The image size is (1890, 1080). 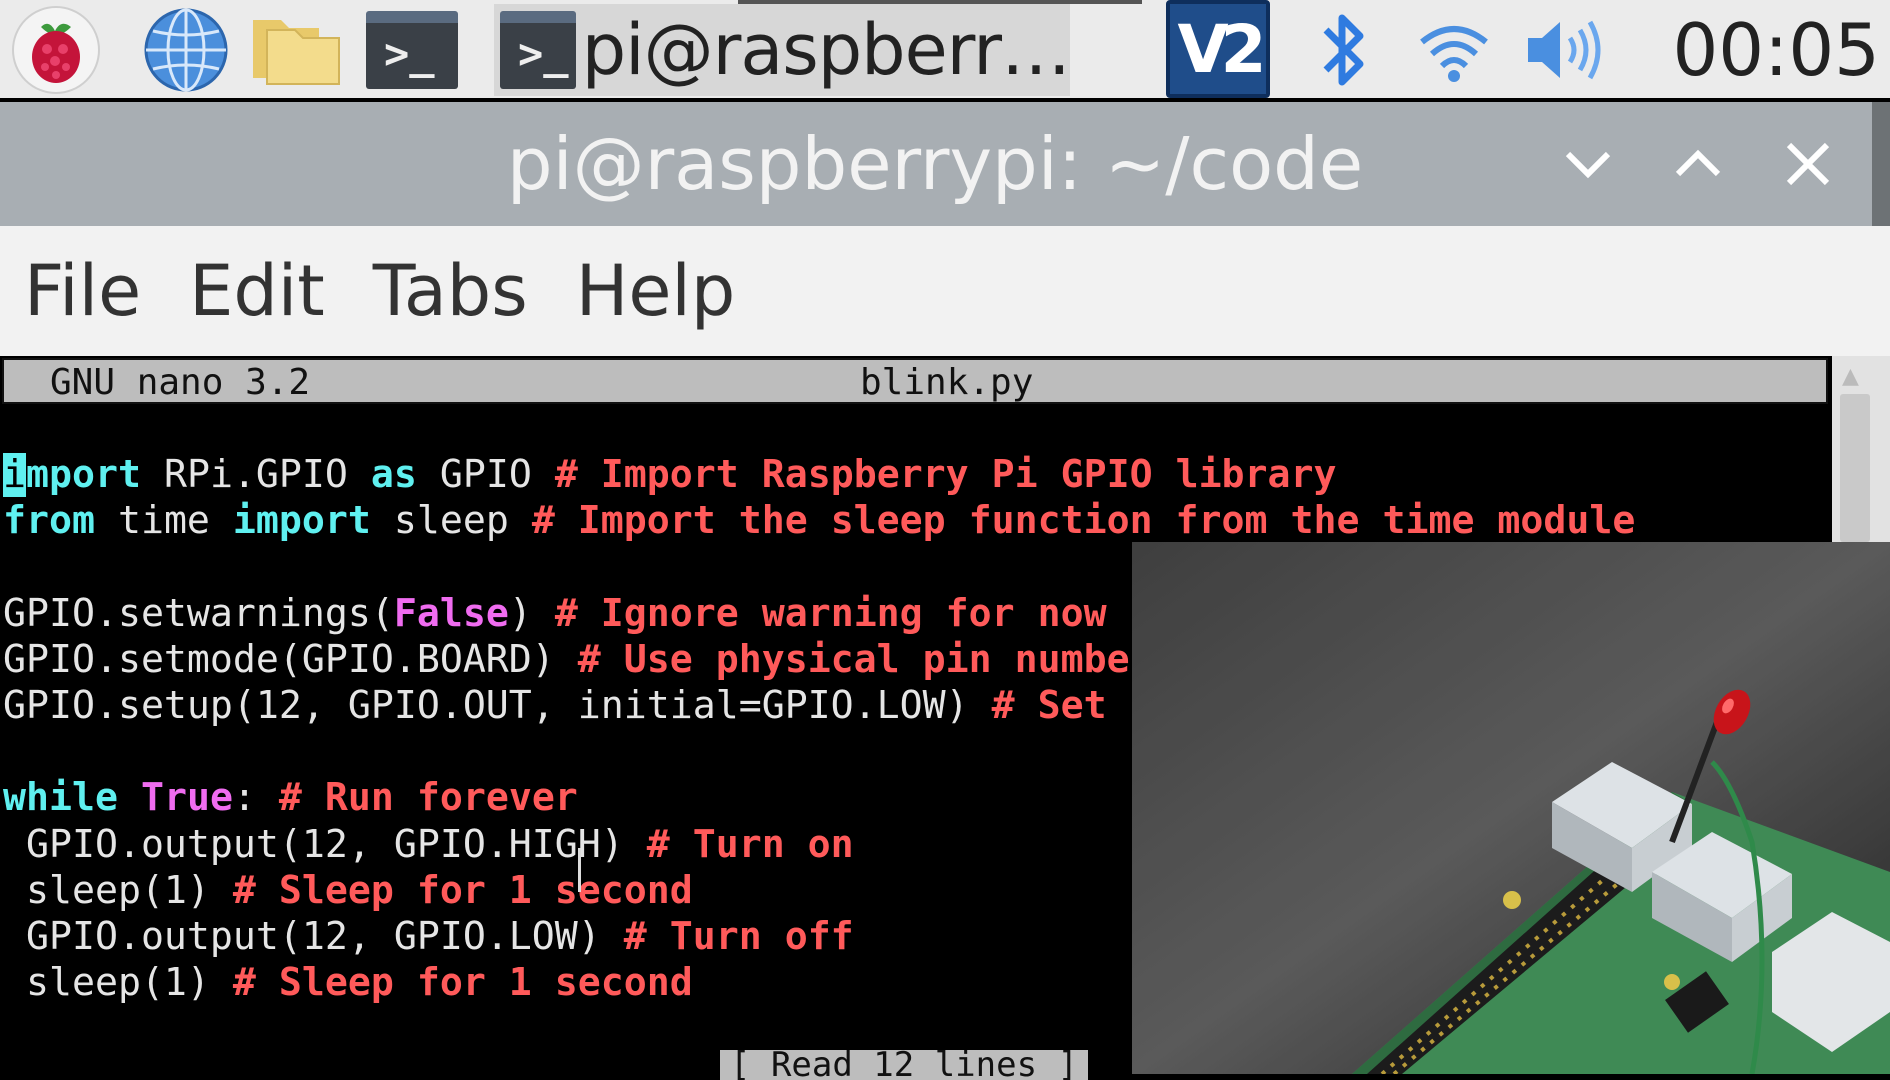 What do you see at coordinates (14, 475) in the screenshot?
I see `editor-cursor: i` at bounding box center [14, 475].